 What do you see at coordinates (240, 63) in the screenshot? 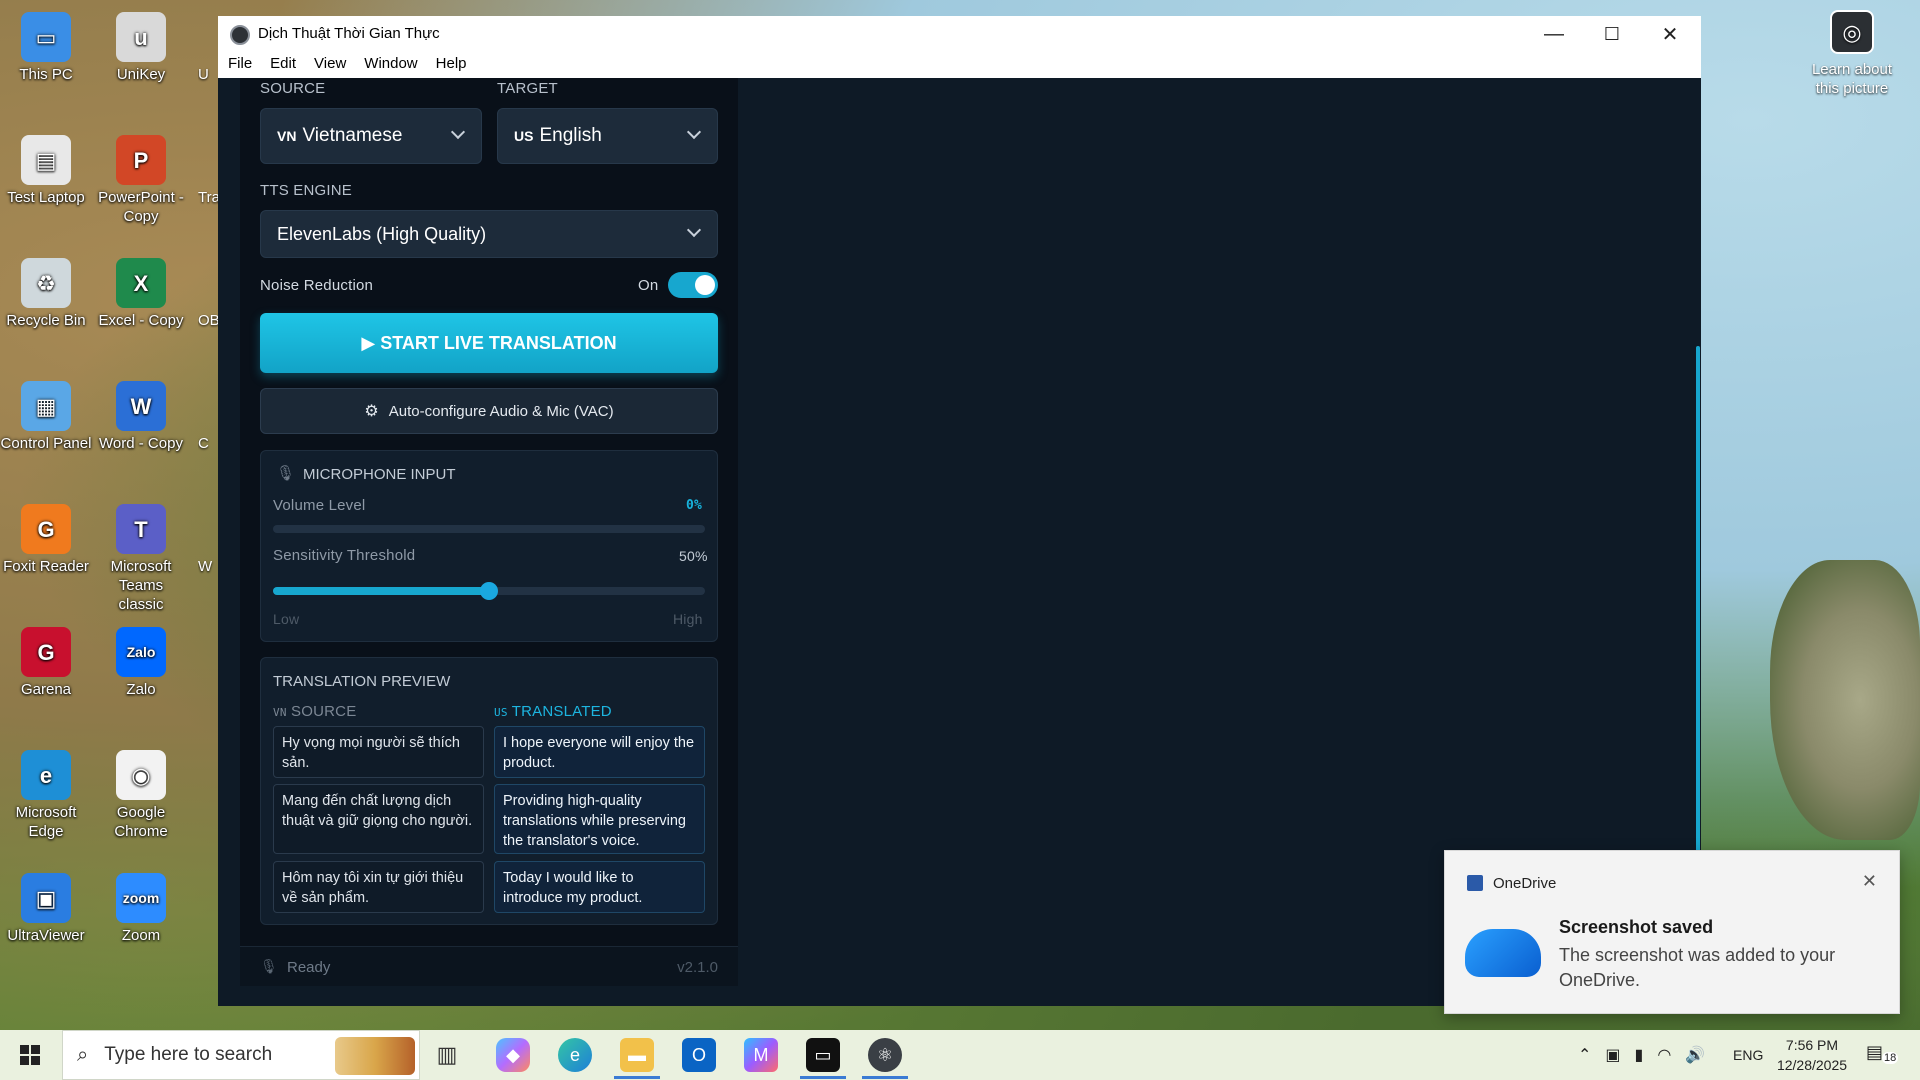
I see `menu-file: File` at bounding box center [240, 63].